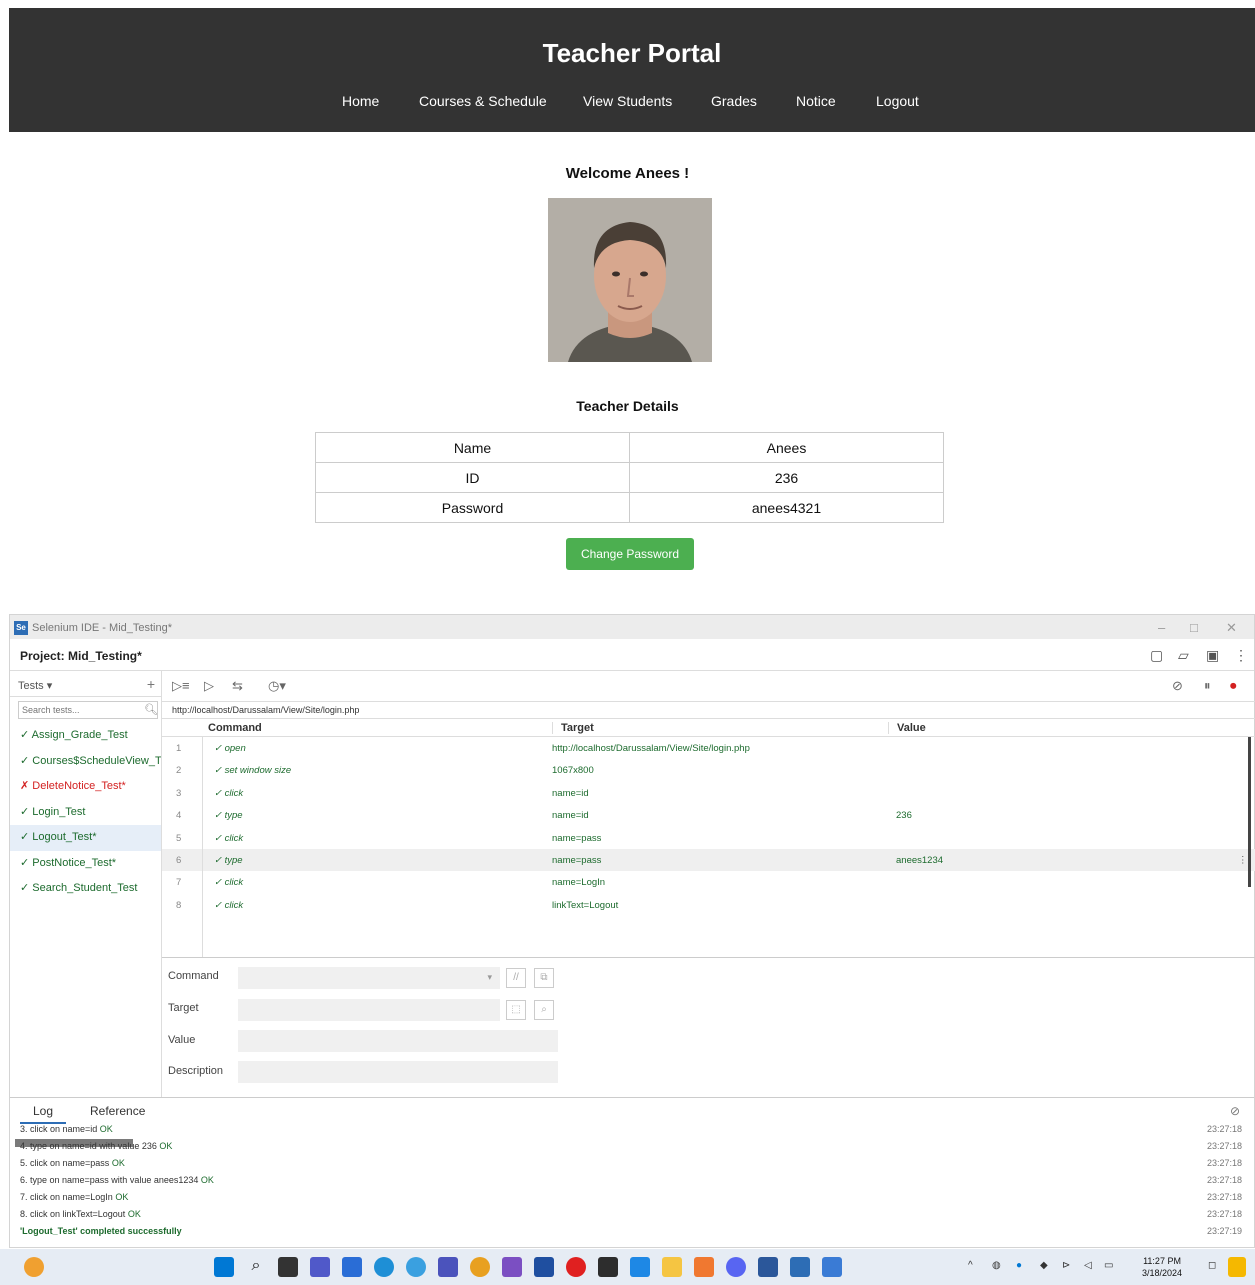 This screenshot has height=1285, width=1255. Describe the element at coordinates (832, 1267) in the screenshot. I see `photos-icon` at that location.